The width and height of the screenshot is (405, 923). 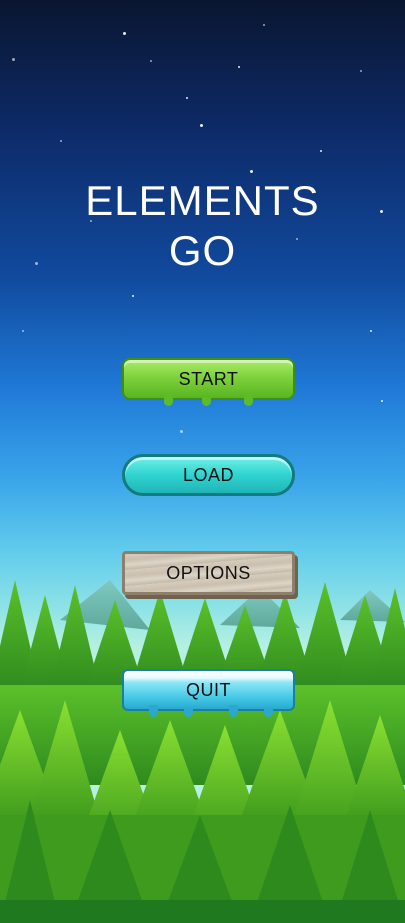 What do you see at coordinates (202, 911) in the screenshot?
I see `forest-floor` at bounding box center [202, 911].